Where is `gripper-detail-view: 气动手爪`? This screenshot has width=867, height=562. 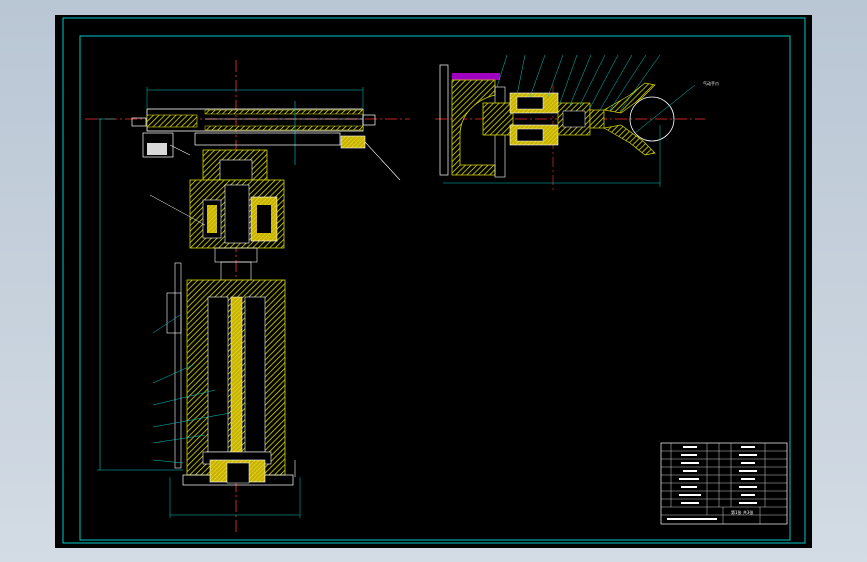
gripper-detail-view: 气动手爪 is located at coordinates (577, 122).